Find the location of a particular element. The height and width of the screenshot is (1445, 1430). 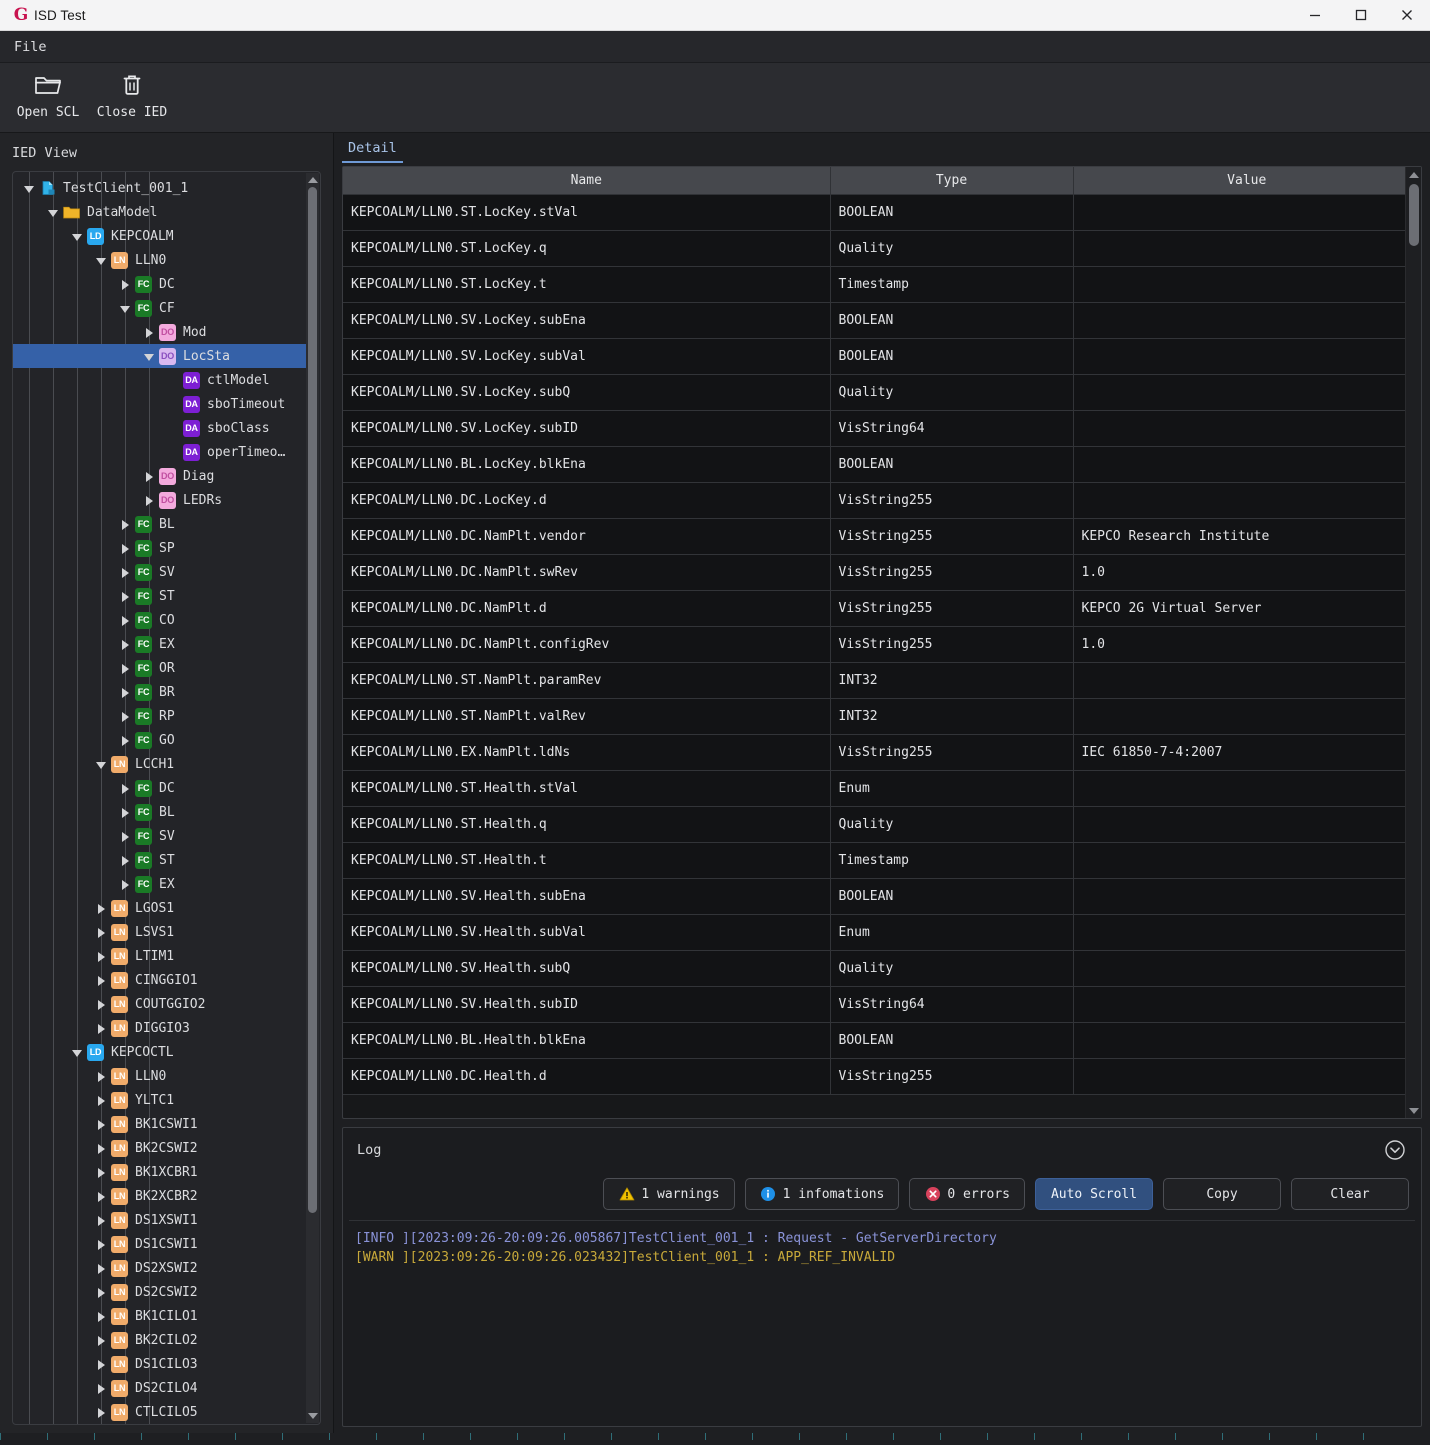

tree-item-locsta: DO LocSta is located at coordinates (159, 356).